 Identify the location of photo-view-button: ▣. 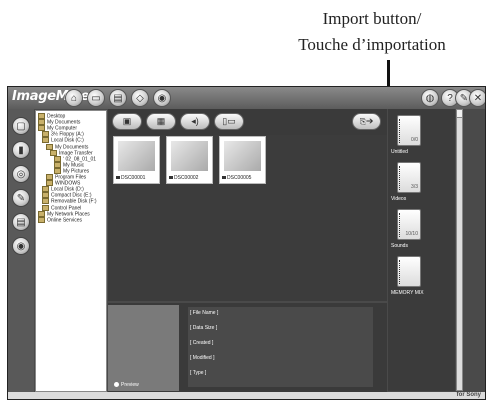
(127, 121).